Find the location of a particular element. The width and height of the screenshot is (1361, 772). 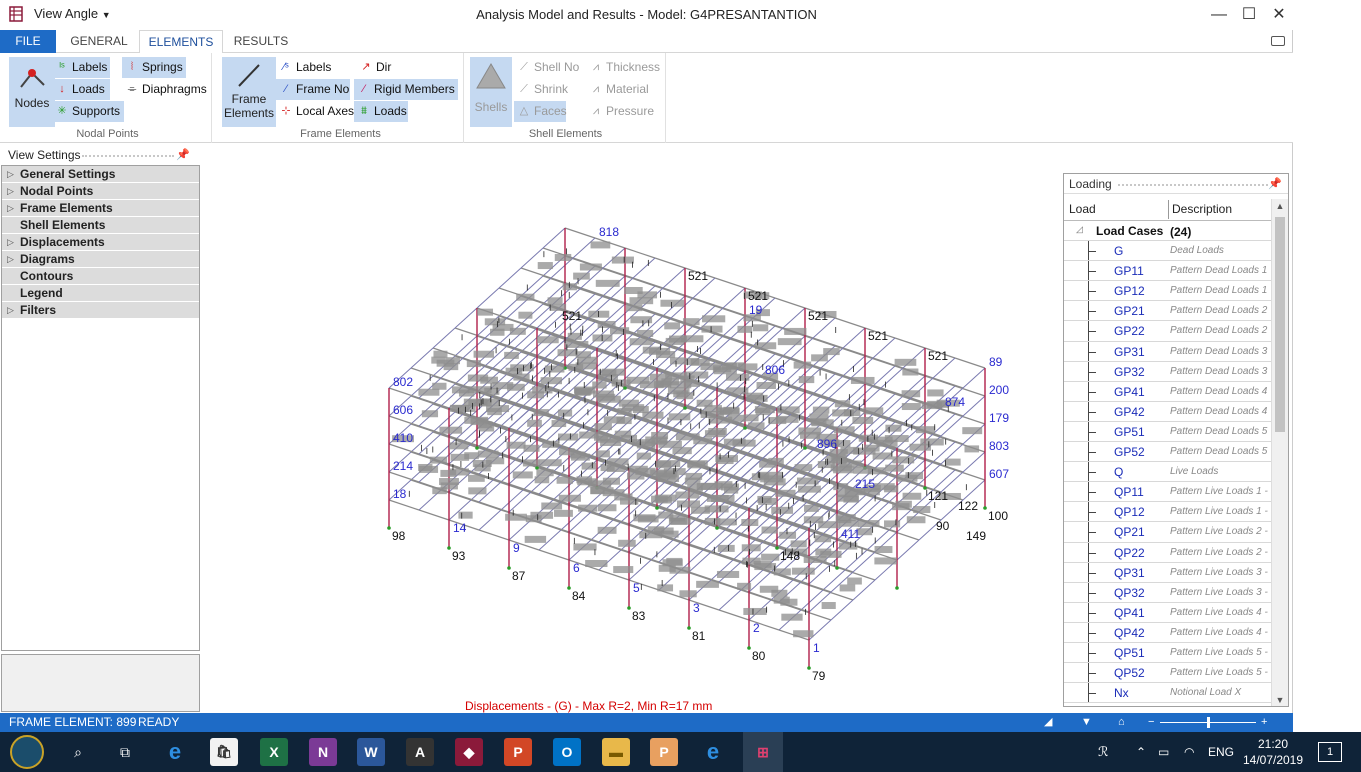

view-setting-item: ▷ Frame Elements is located at coordinates (100, 208).